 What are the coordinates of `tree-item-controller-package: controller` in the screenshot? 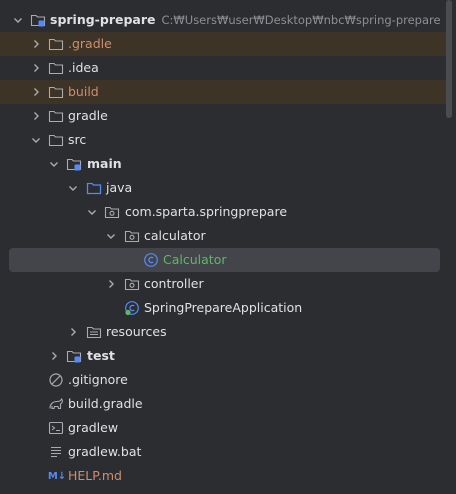 It's located at (223, 284).